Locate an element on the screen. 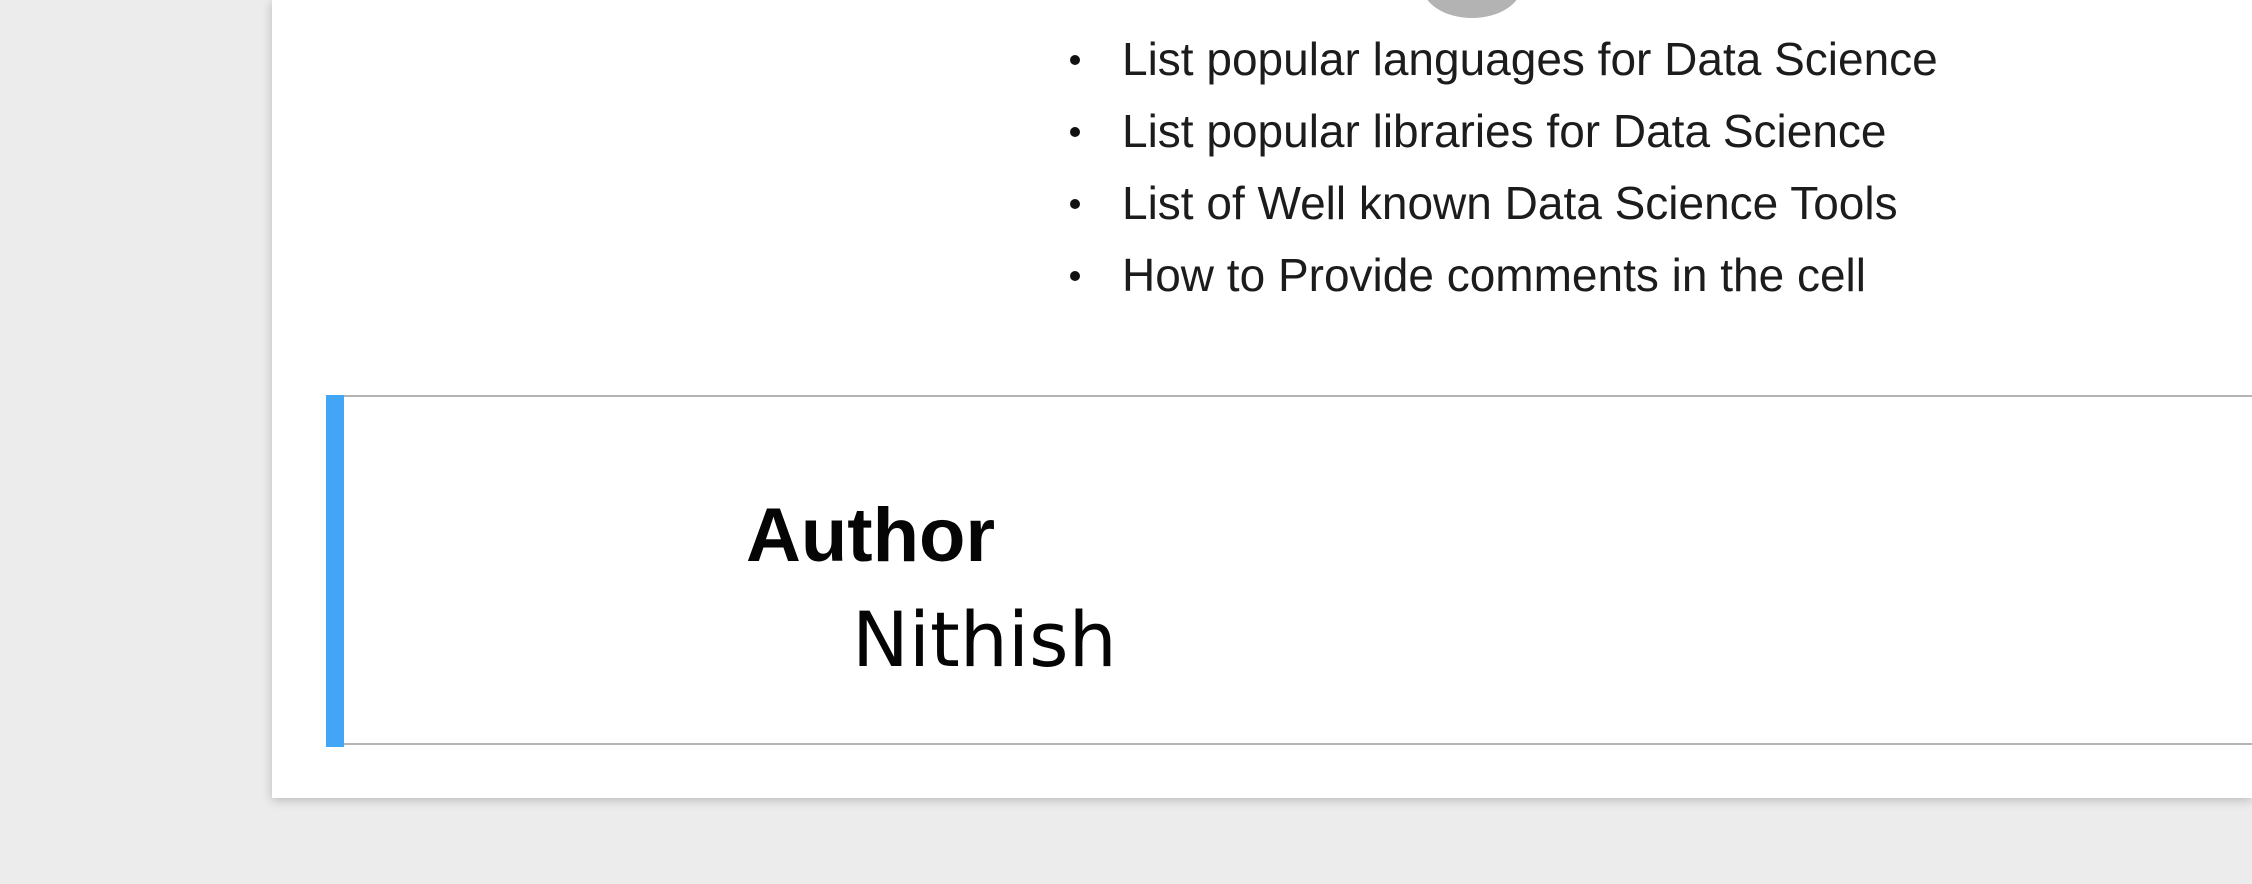 This screenshot has width=2252, height=884. list-item-text: List of Well known Data Science Tools is located at coordinates (1510, 203).